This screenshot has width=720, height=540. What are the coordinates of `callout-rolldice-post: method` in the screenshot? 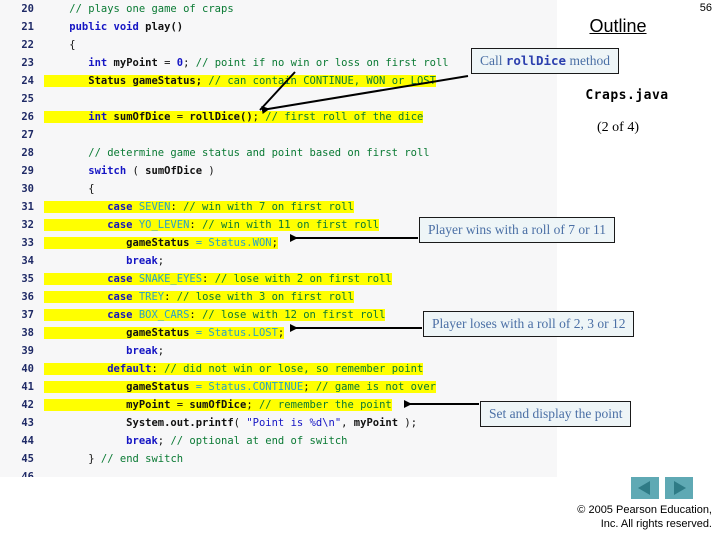 It's located at (588, 60).